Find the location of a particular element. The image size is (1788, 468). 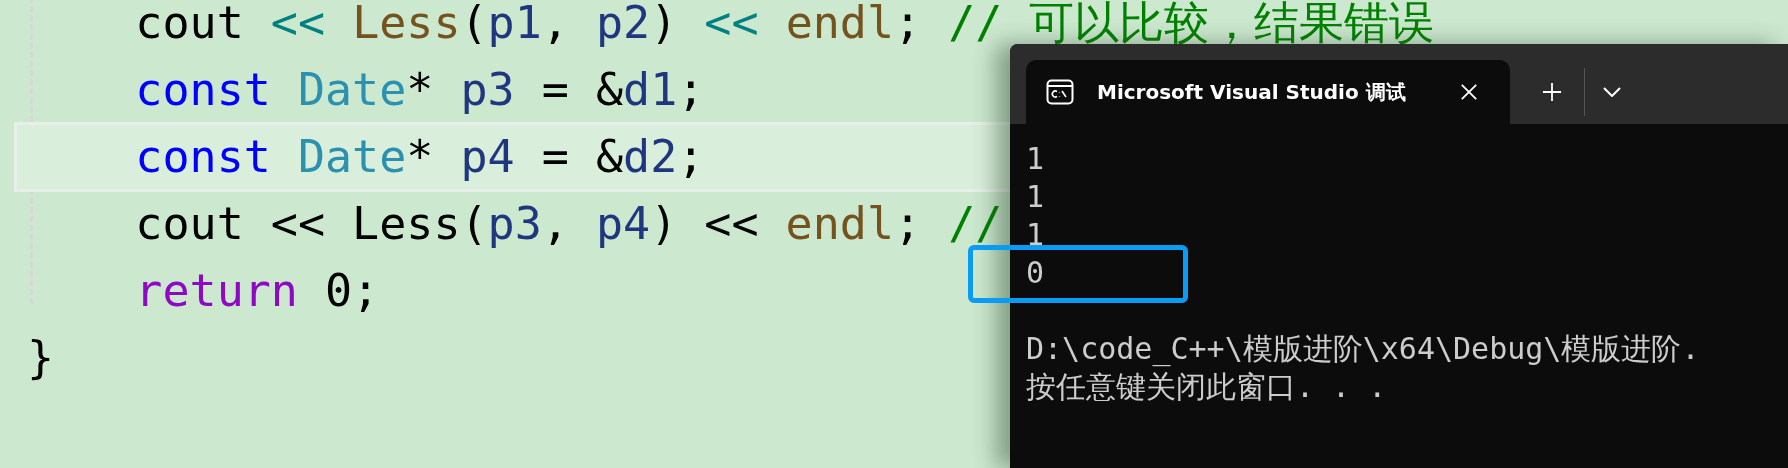

code-line: return 0; is located at coordinates (257, 290).